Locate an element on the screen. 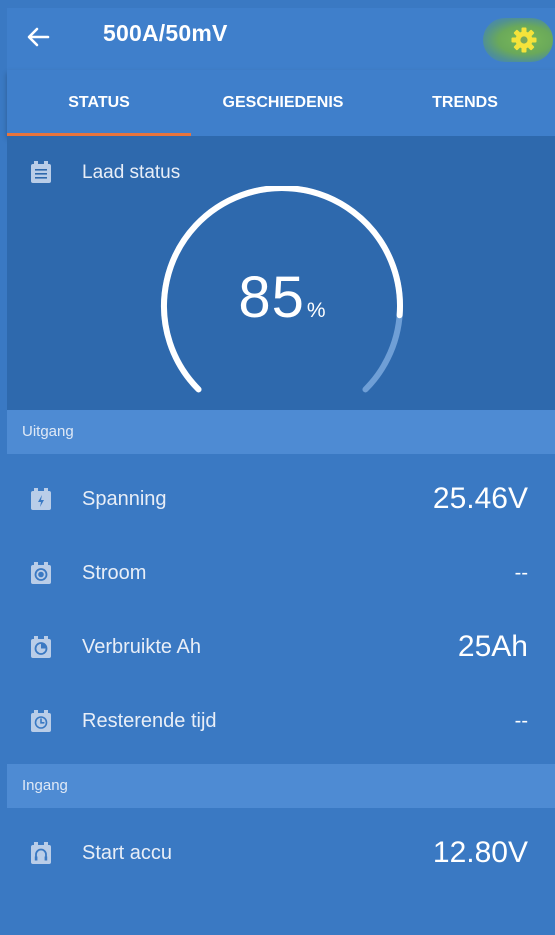  row-label: Start accu is located at coordinates (127, 853).